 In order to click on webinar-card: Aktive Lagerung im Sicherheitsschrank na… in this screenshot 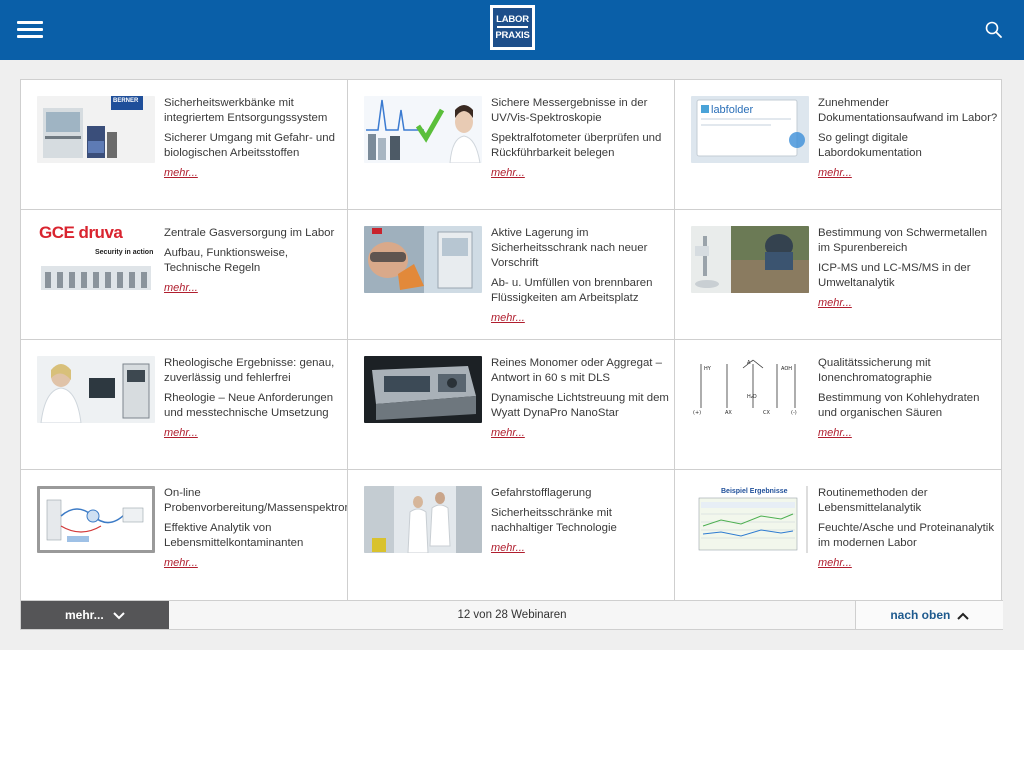, I will do `click(511, 275)`.